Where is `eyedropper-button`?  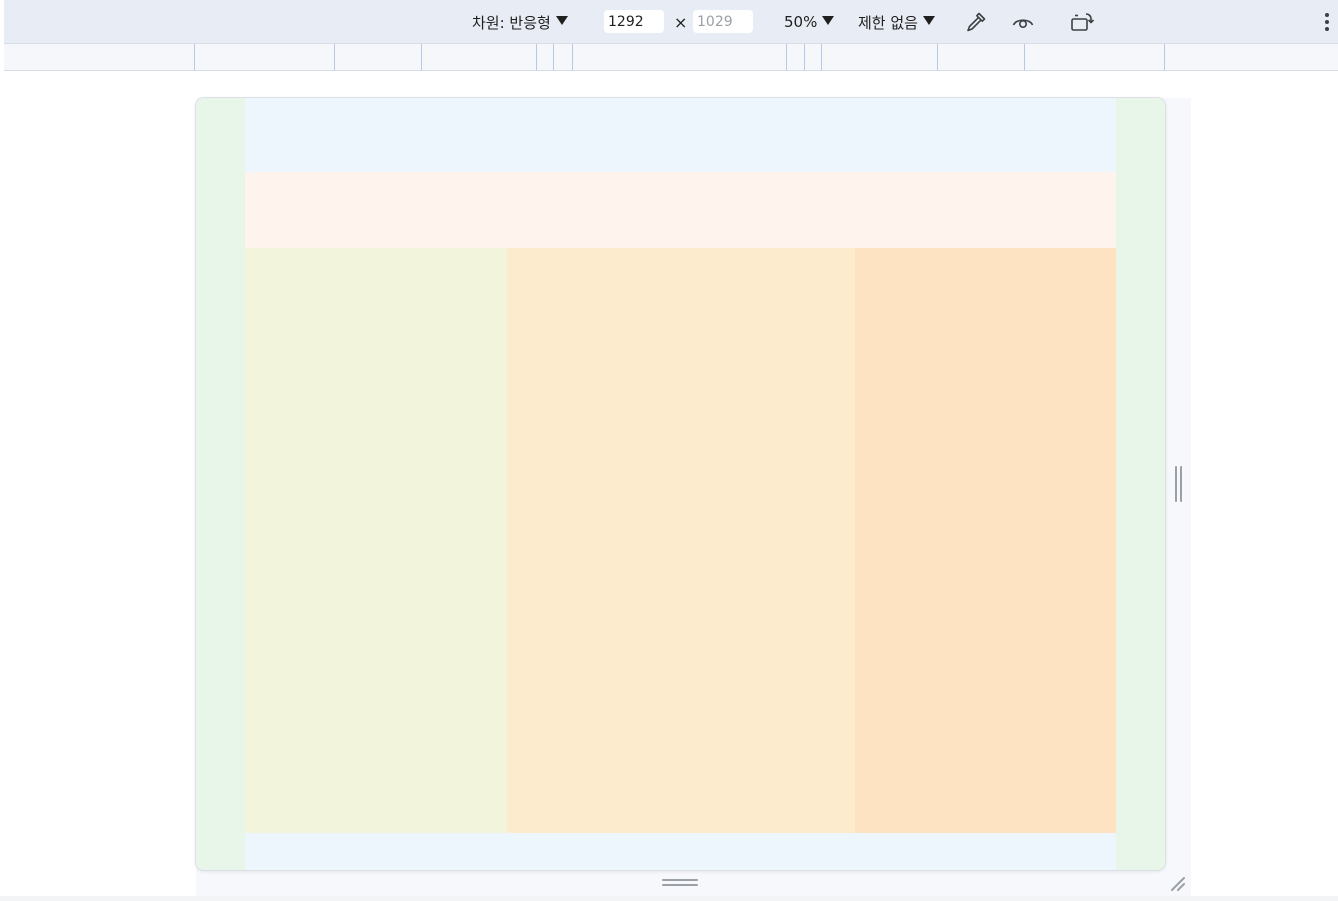 eyedropper-button is located at coordinates (976, 22).